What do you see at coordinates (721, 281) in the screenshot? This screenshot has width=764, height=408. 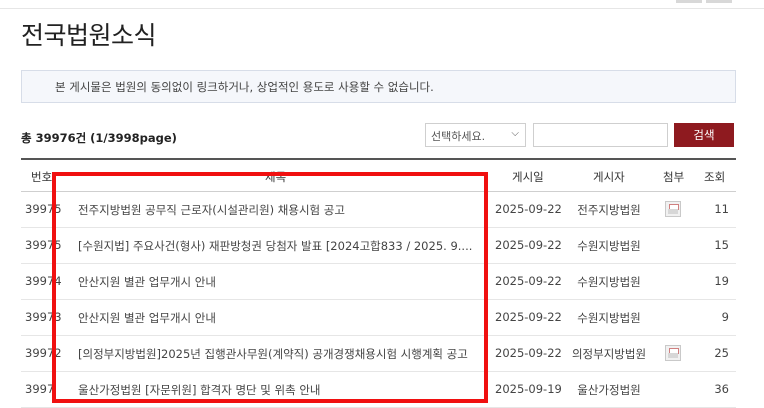 I see `row-views: 19` at bounding box center [721, 281].